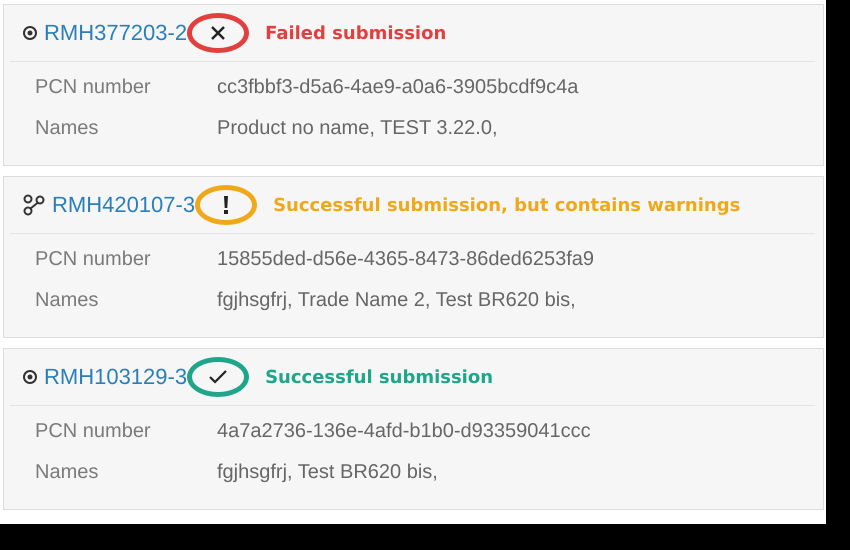  Describe the element at coordinates (116, 33) in the screenshot. I see `submission-link: RMH377203-2` at that location.